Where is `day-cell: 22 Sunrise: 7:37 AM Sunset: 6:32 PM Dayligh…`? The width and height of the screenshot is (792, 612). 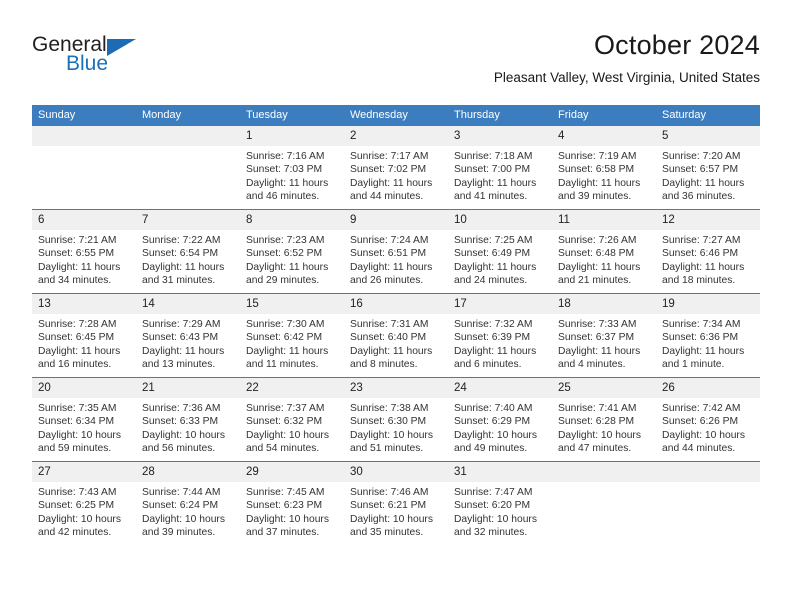 day-cell: 22 Sunrise: 7:37 AM Sunset: 6:32 PM Dayligh… is located at coordinates (292, 419).